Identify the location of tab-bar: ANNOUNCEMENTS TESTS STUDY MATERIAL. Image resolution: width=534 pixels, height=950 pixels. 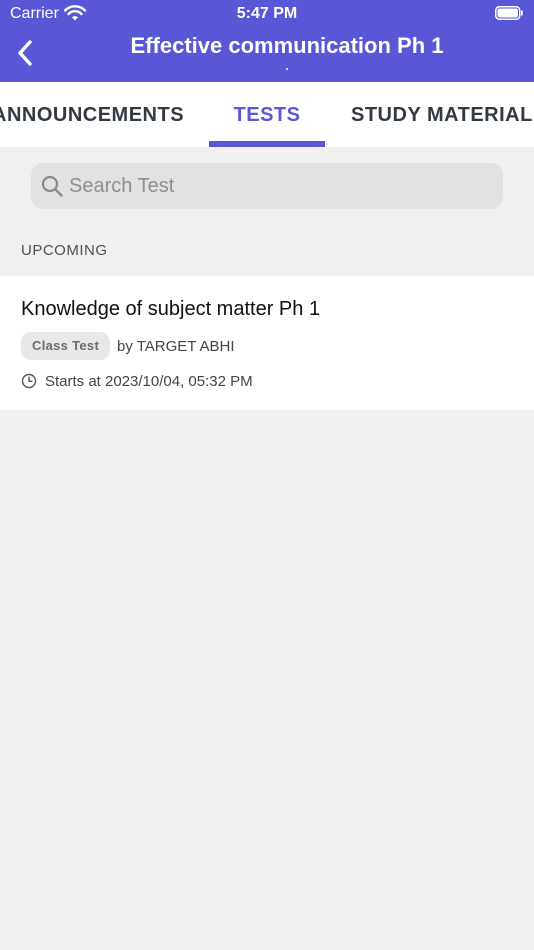
(267, 114).